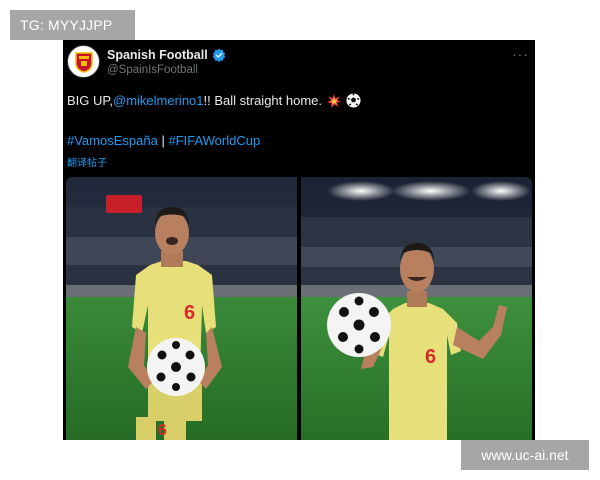  I want to click on tweet-text-end: !! Ball straight home., so click(263, 100).